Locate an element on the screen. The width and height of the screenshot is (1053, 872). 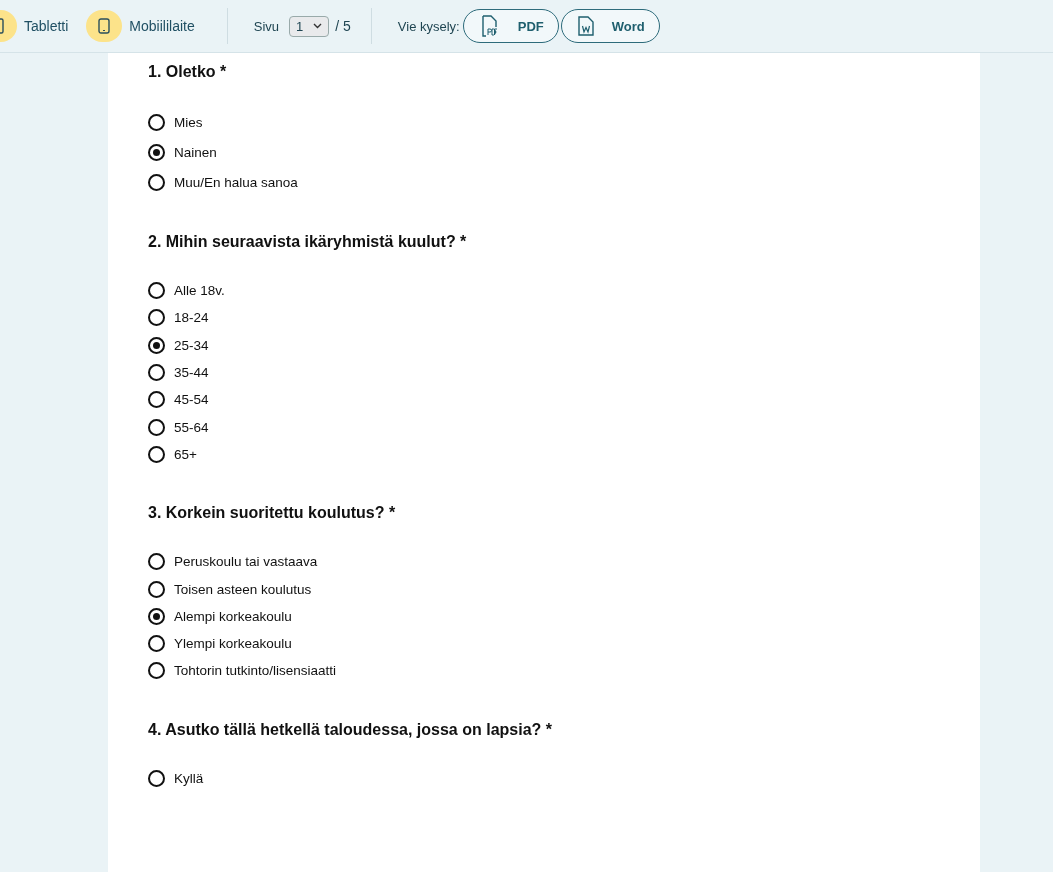
question-title: 3. Korkein suoritettu koulutus? * is located at coordinates (272, 513).